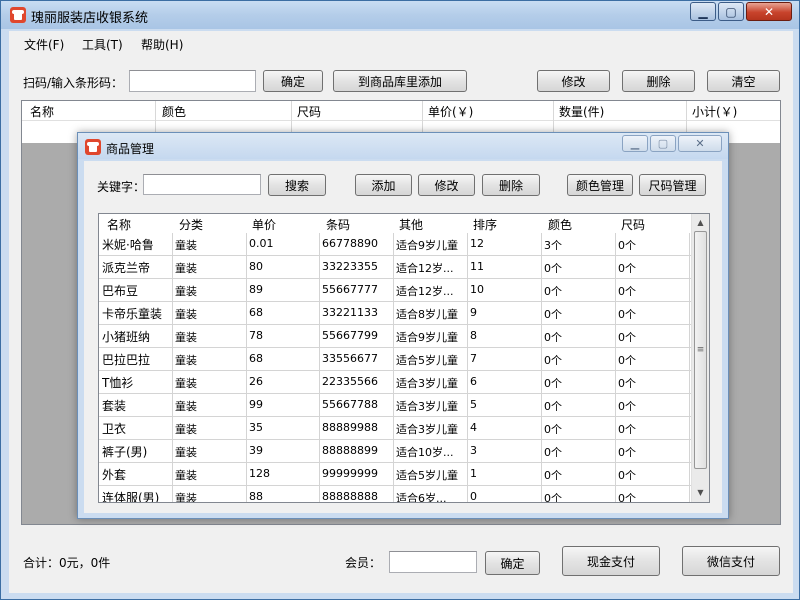 This screenshot has height=600, width=800. I want to click on window-title: 瑰丽服装店收银系统, so click(90, 18).